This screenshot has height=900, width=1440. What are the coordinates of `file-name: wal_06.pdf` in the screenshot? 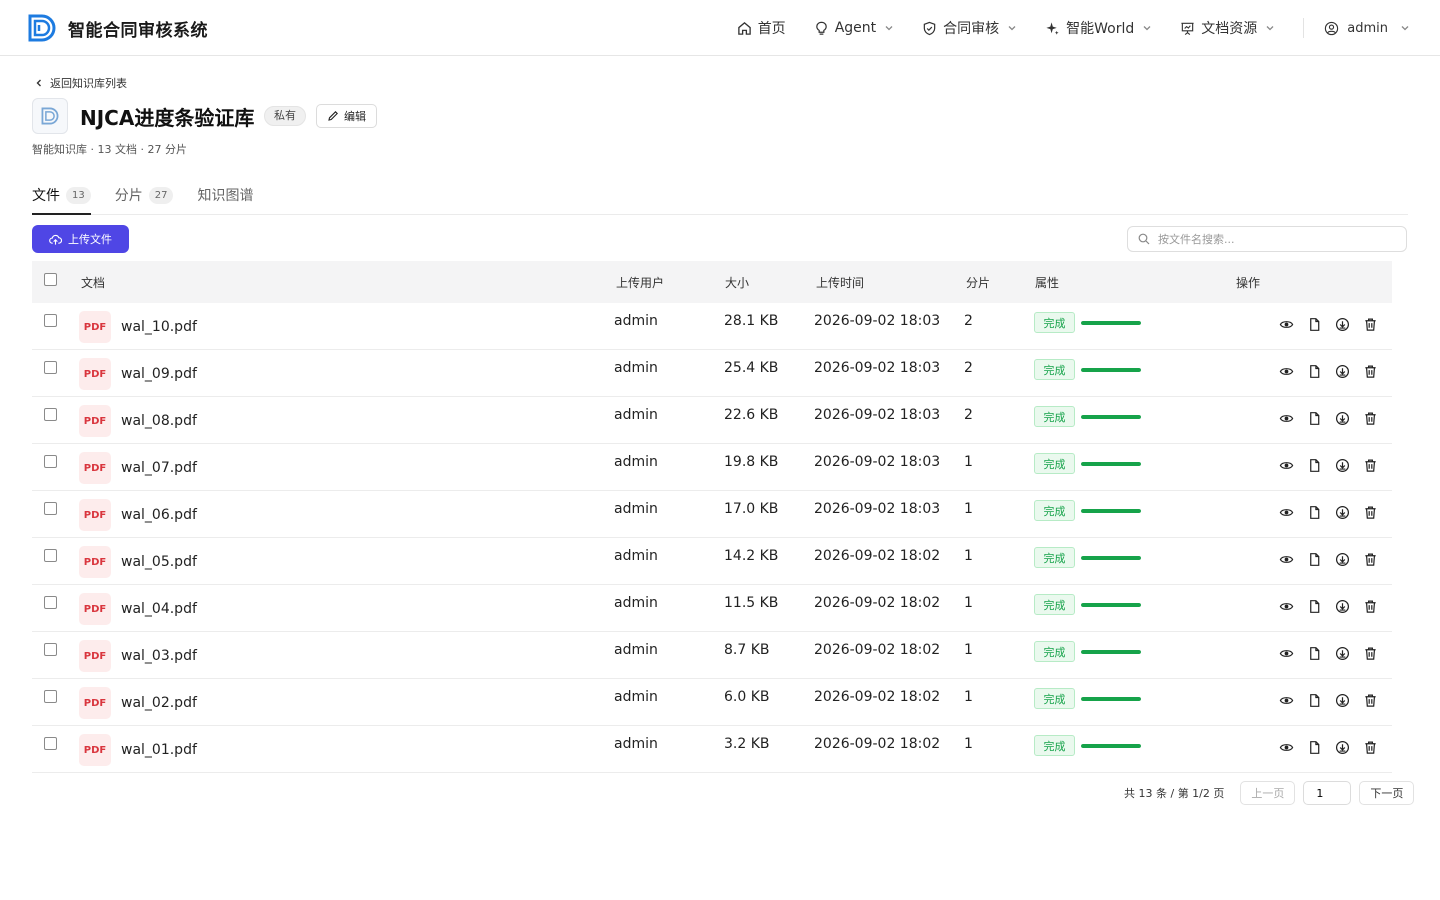 It's located at (159, 515).